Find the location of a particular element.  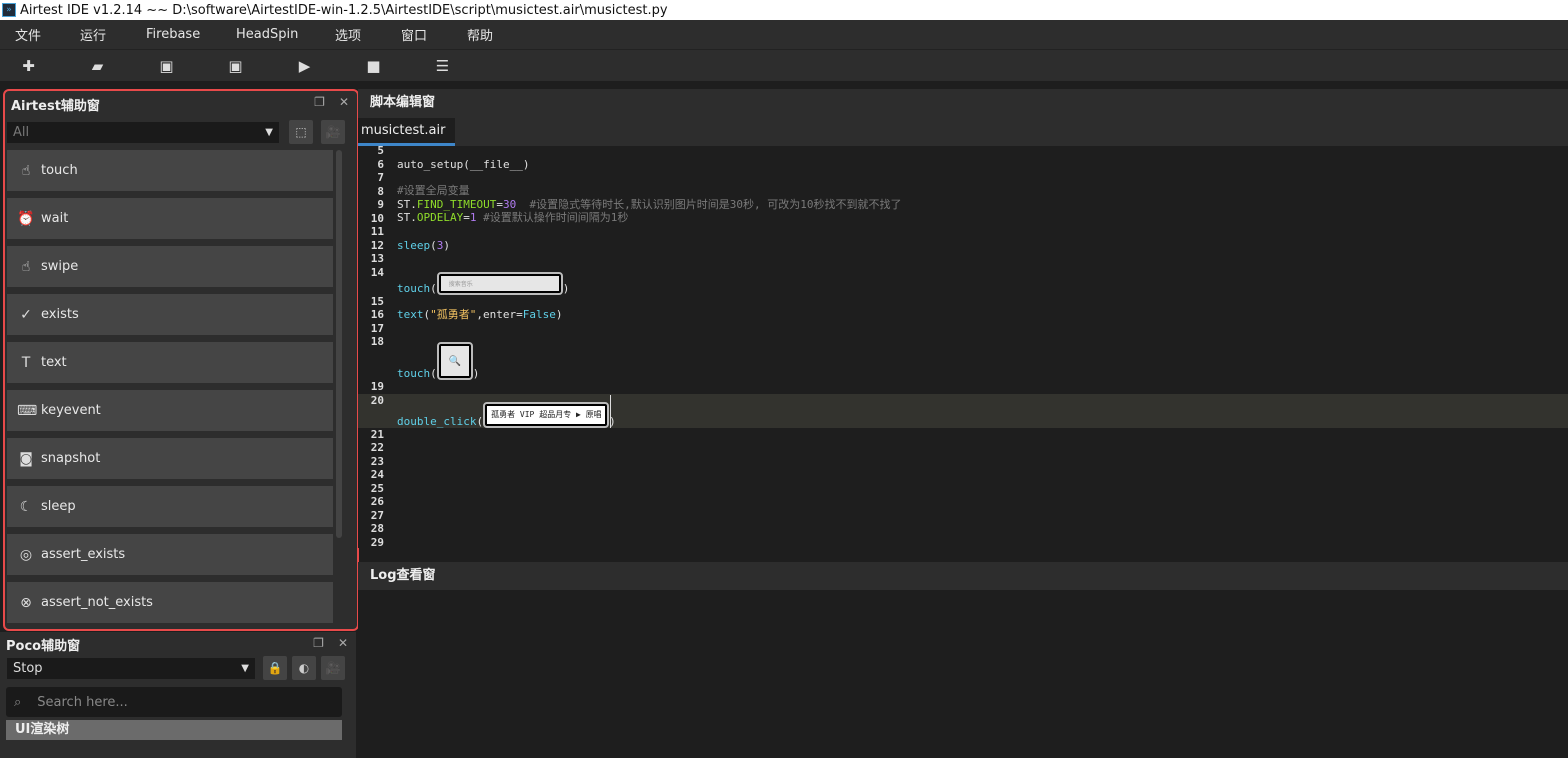

api-item-swipe: ☝ swipe is located at coordinates (170, 266).